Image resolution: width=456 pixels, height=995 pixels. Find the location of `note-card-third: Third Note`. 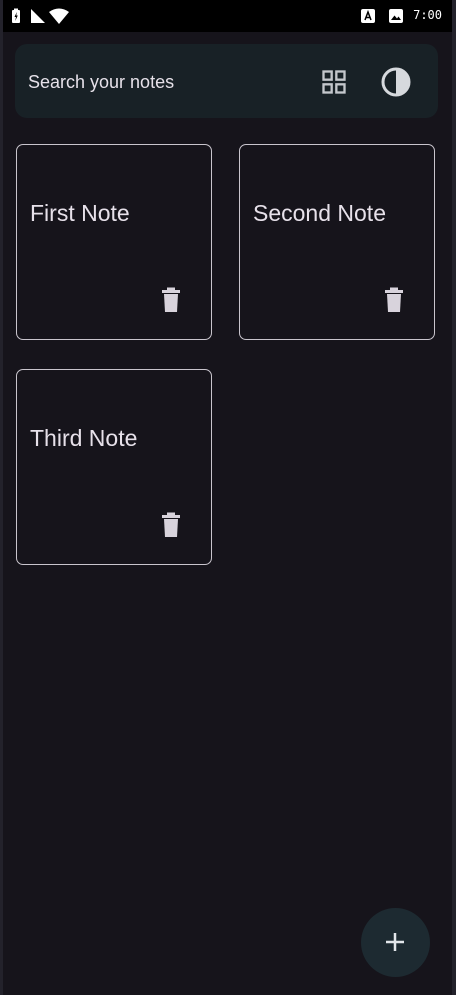

note-card-third: Third Note is located at coordinates (114, 467).